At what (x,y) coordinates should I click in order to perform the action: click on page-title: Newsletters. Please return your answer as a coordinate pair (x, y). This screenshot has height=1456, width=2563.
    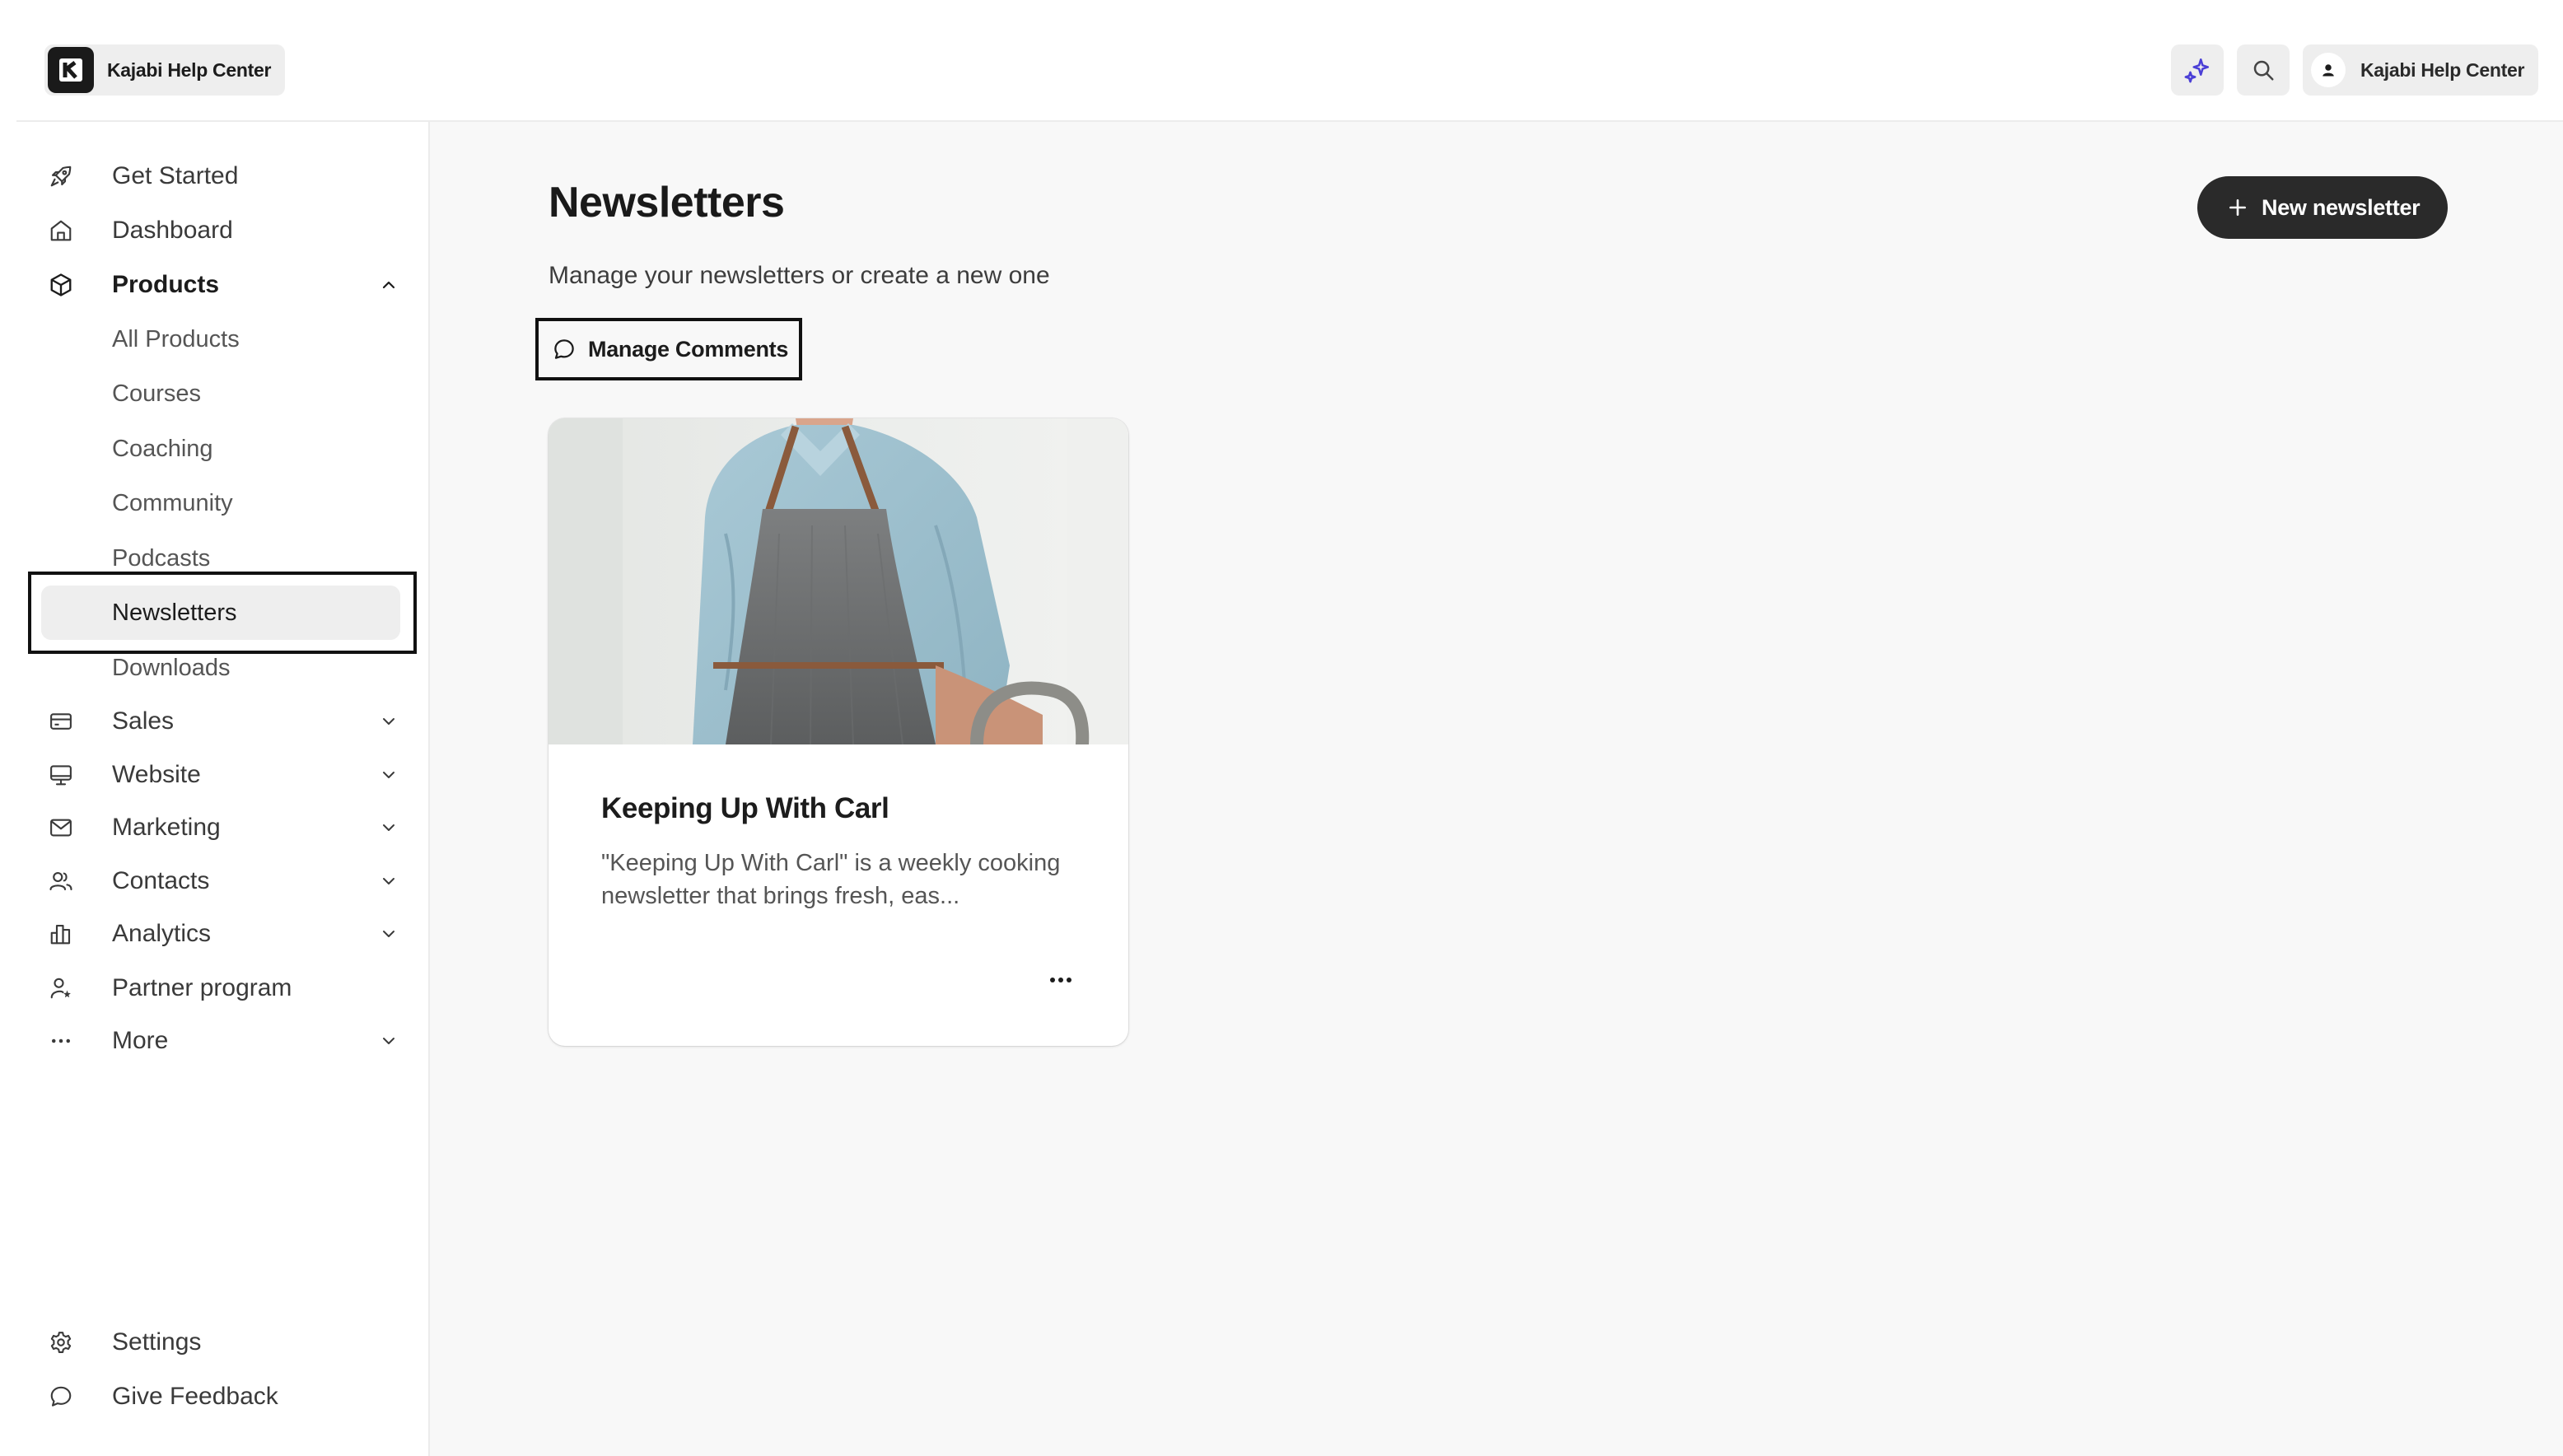
    Looking at the image, I should click on (667, 202).